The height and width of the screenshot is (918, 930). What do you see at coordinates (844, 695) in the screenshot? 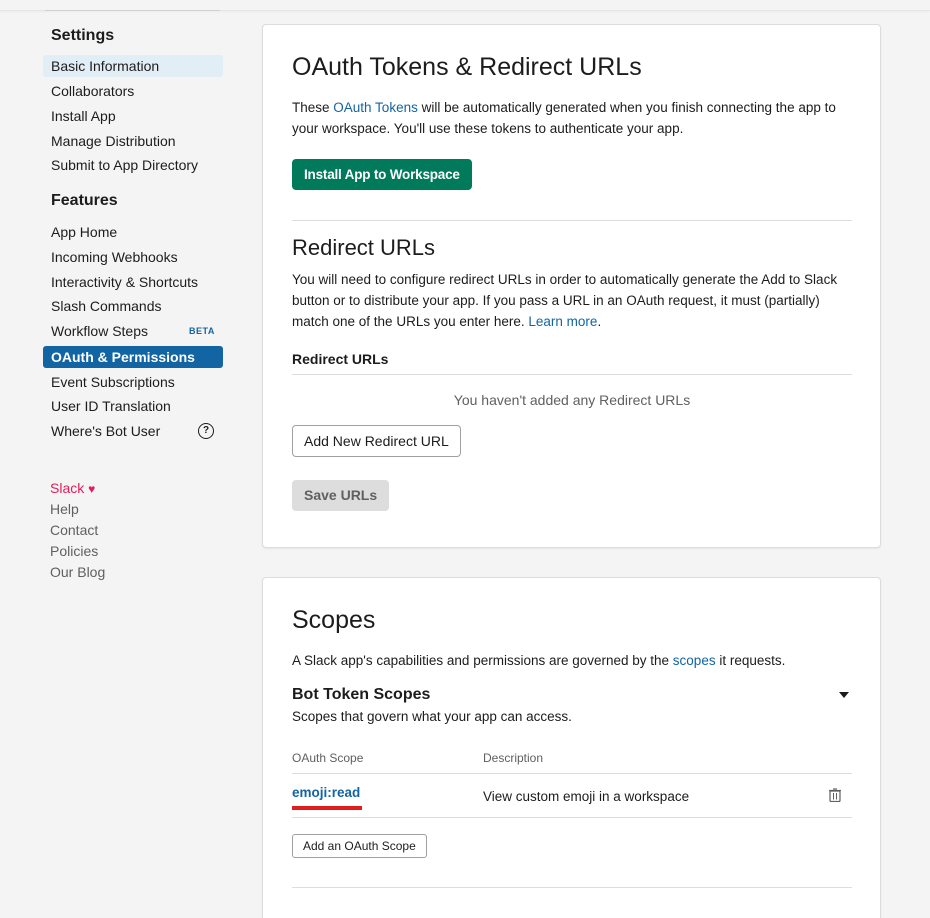
I see `caret-down-icon` at bounding box center [844, 695].